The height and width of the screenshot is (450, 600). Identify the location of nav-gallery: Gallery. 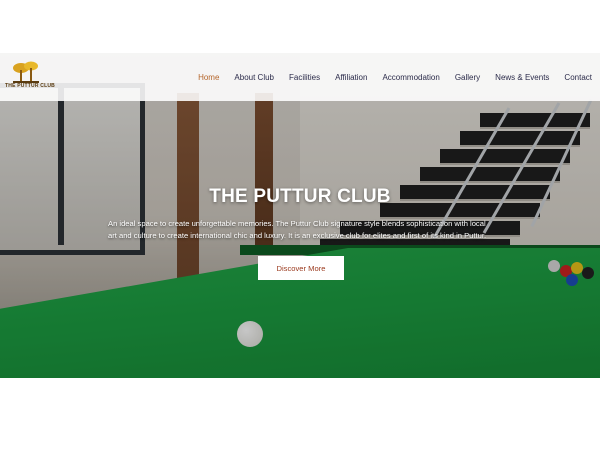
(467, 77).